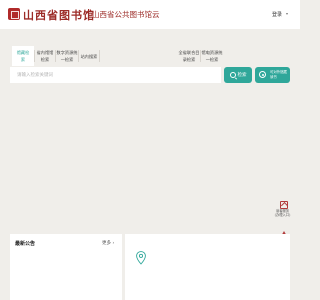 The width and height of the screenshot is (320, 300). What do you see at coordinates (282, 215) in the screenshot?
I see `sidebar-item-sublabel: (办理入口)` at bounding box center [282, 215].